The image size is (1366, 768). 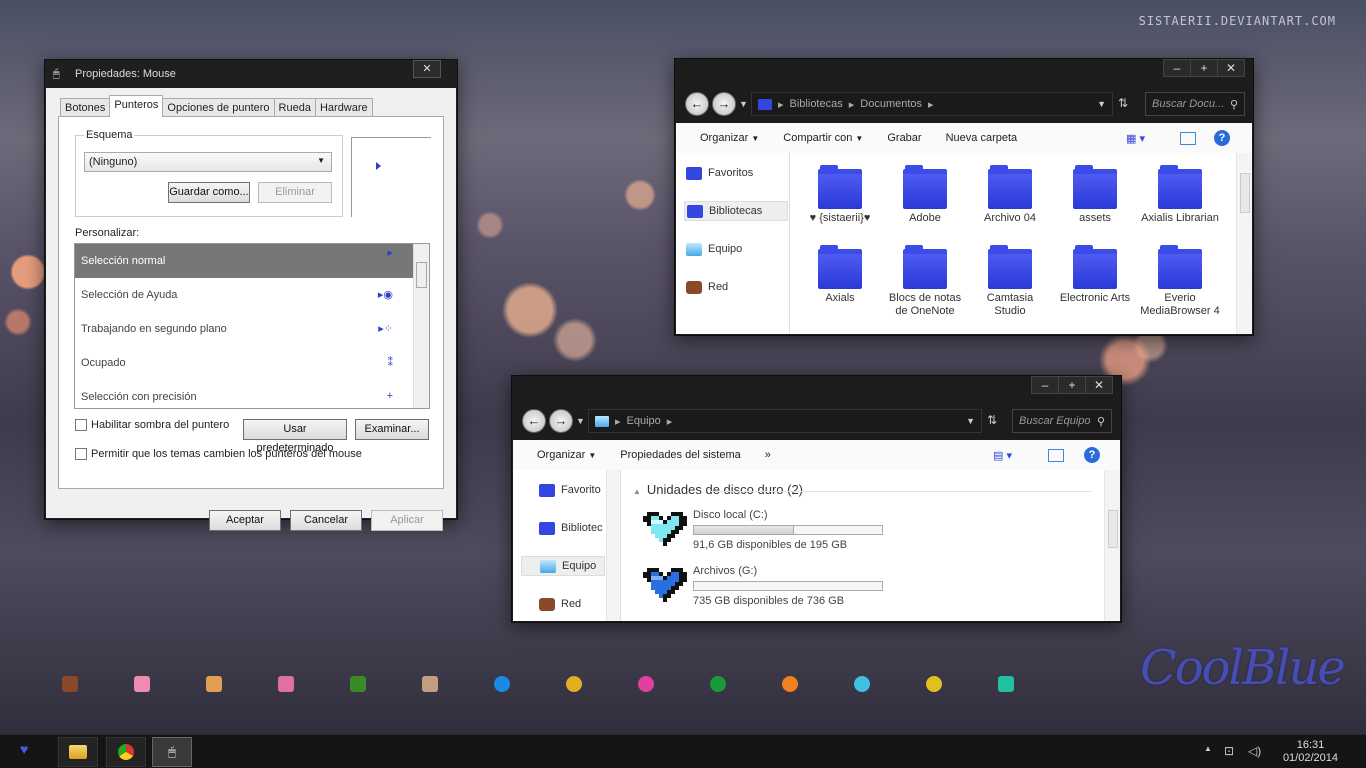 What do you see at coordinates (840, 275) in the screenshot?
I see `folder-item: Axials` at bounding box center [840, 275].